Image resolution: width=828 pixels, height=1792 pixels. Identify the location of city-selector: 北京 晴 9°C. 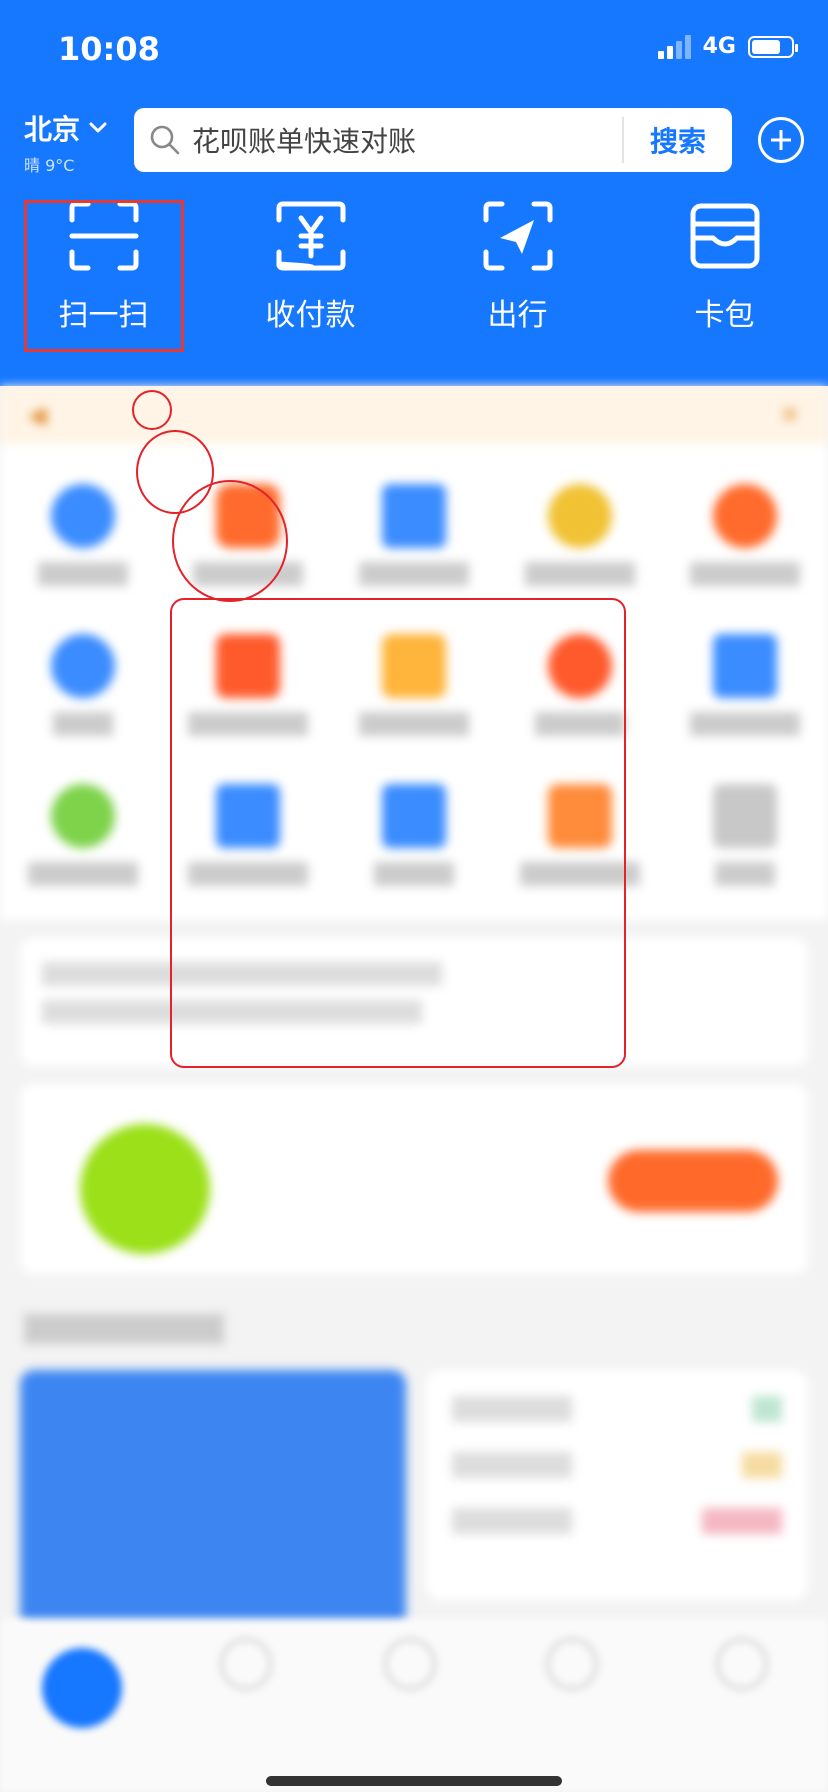
(66, 142).